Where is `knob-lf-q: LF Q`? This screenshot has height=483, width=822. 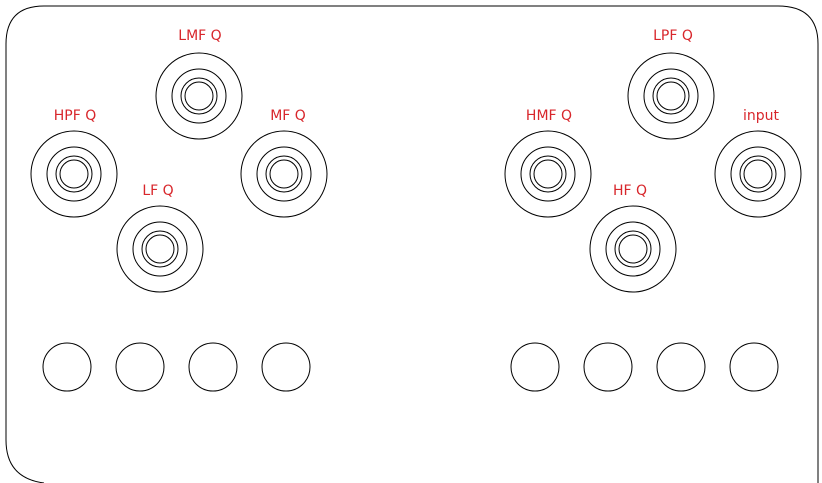 knob-lf-q: LF Q is located at coordinates (160, 238).